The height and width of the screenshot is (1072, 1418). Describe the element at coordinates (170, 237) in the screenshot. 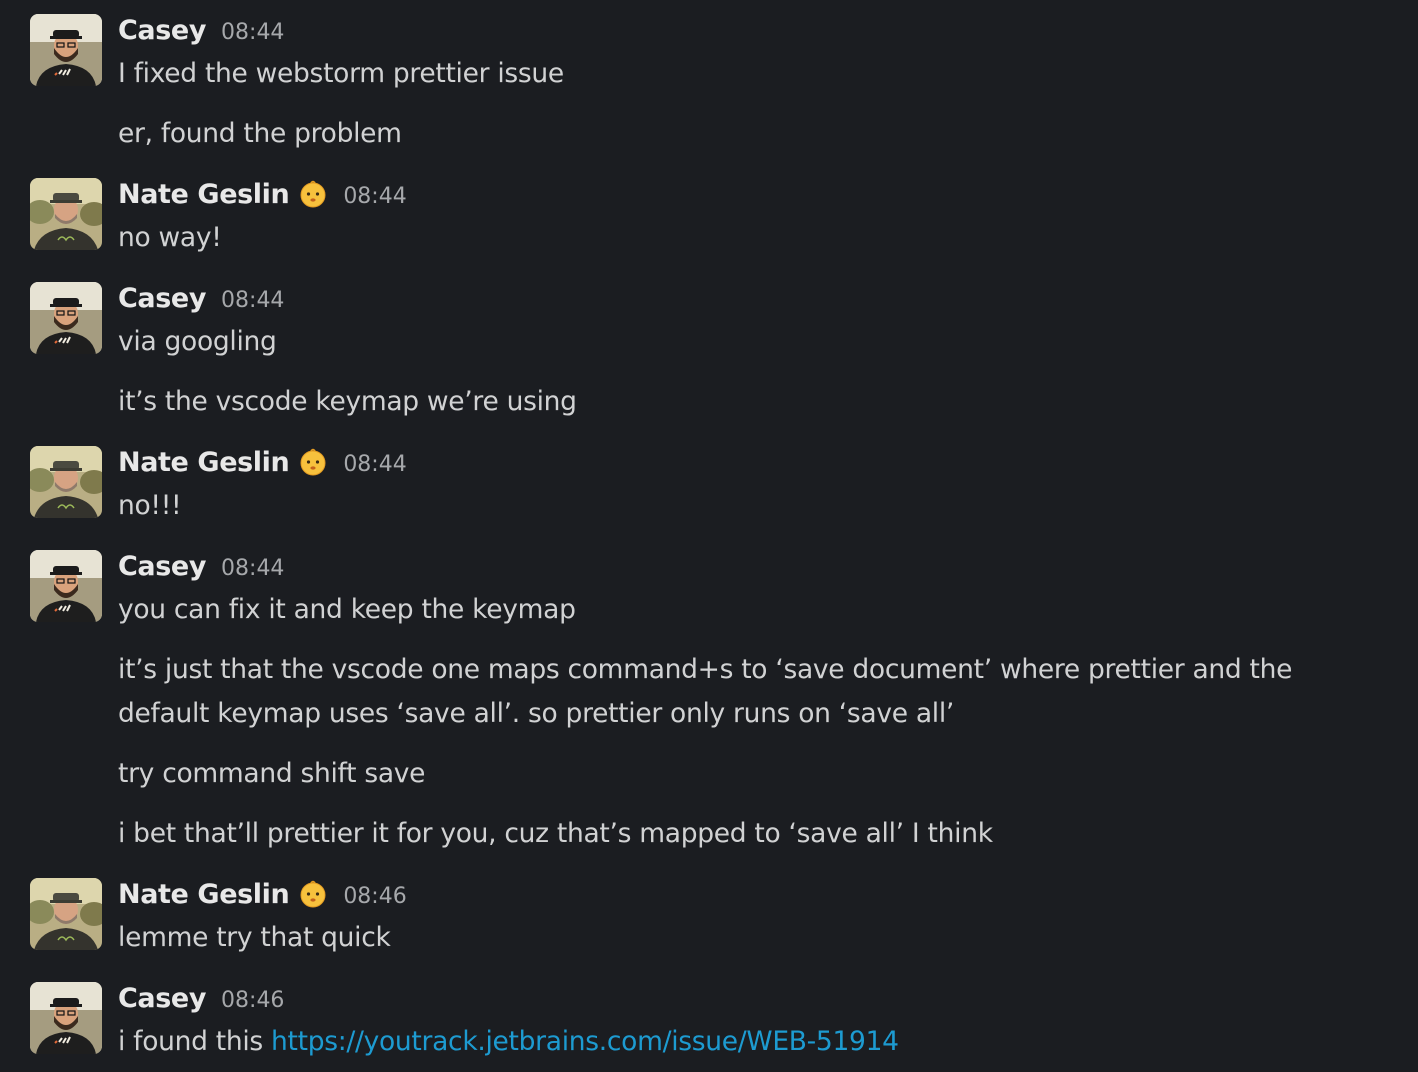

I see `message-text: no way!` at that location.